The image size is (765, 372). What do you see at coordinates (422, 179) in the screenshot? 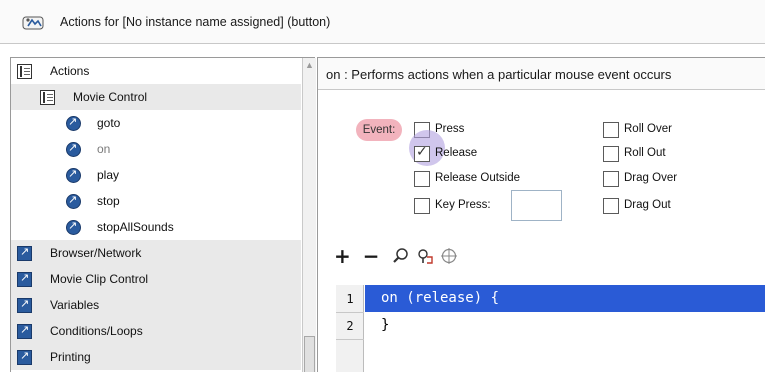
I see `release-outside-checkbox` at bounding box center [422, 179].